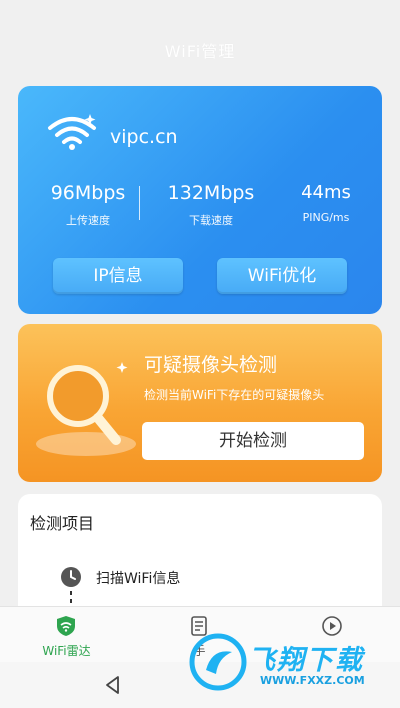 Image resolution: width=400 pixels, height=708 pixels. I want to click on detection-items-title: 检测项目, so click(62, 523).